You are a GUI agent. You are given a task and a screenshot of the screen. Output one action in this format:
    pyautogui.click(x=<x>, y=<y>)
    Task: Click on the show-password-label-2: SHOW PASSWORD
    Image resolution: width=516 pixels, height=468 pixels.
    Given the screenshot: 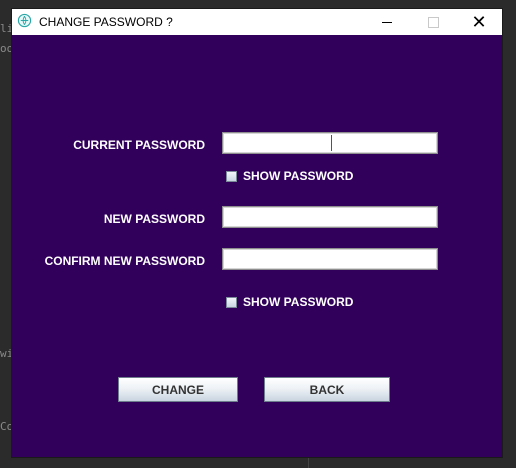 What is the action you would take?
    pyautogui.click(x=298, y=302)
    